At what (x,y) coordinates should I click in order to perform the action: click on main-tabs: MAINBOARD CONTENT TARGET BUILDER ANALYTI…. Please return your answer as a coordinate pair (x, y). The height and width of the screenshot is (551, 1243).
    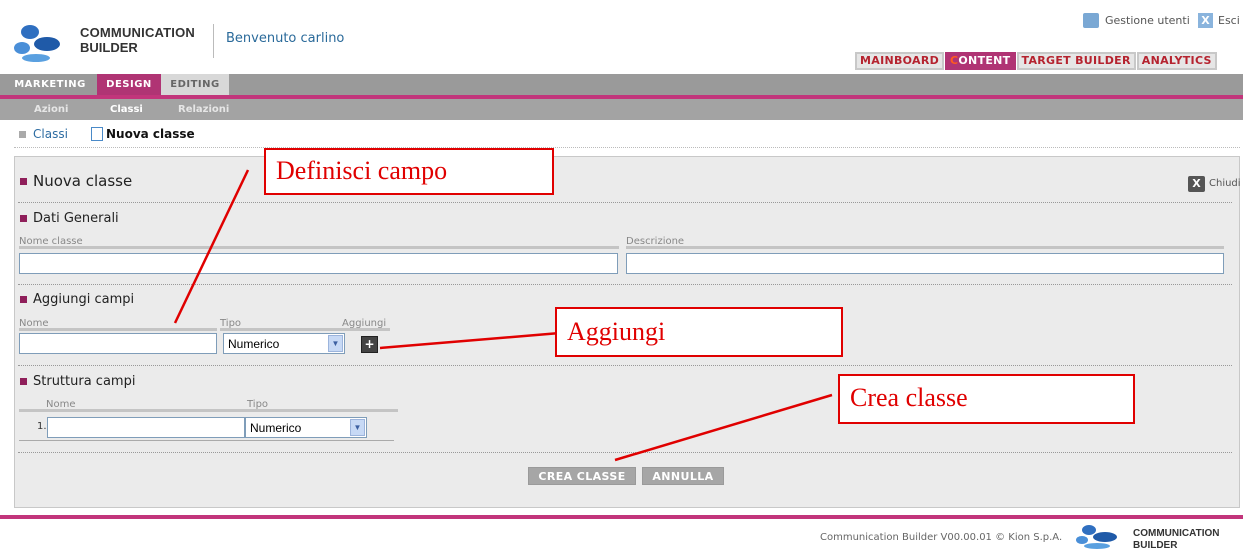
    Looking at the image, I should click on (1036, 61).